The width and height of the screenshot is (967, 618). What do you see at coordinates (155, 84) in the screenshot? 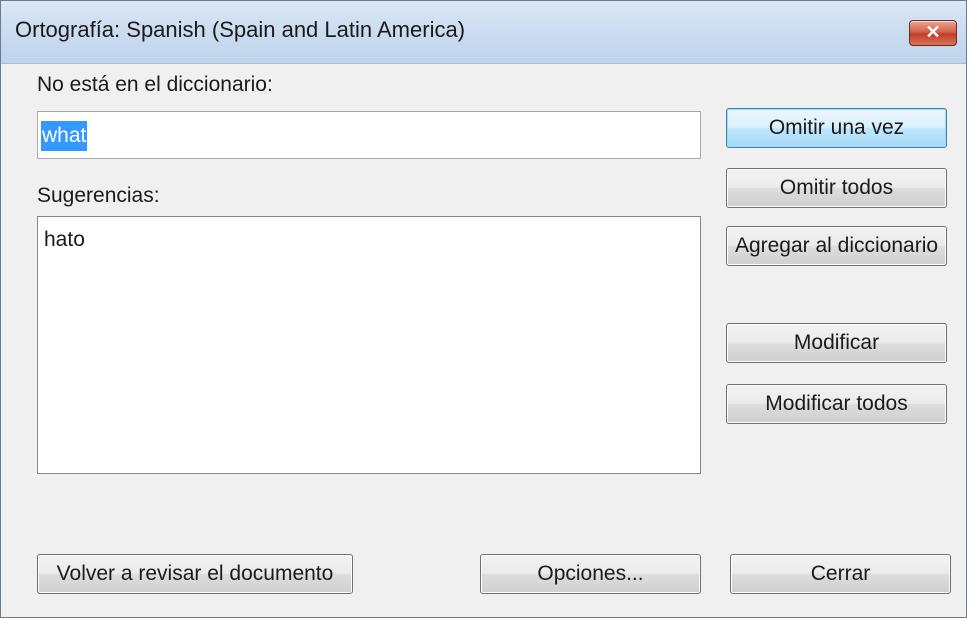
I see `not-in-dictionary-label: No está en el diccionario:` at bounding box center [155, 84].